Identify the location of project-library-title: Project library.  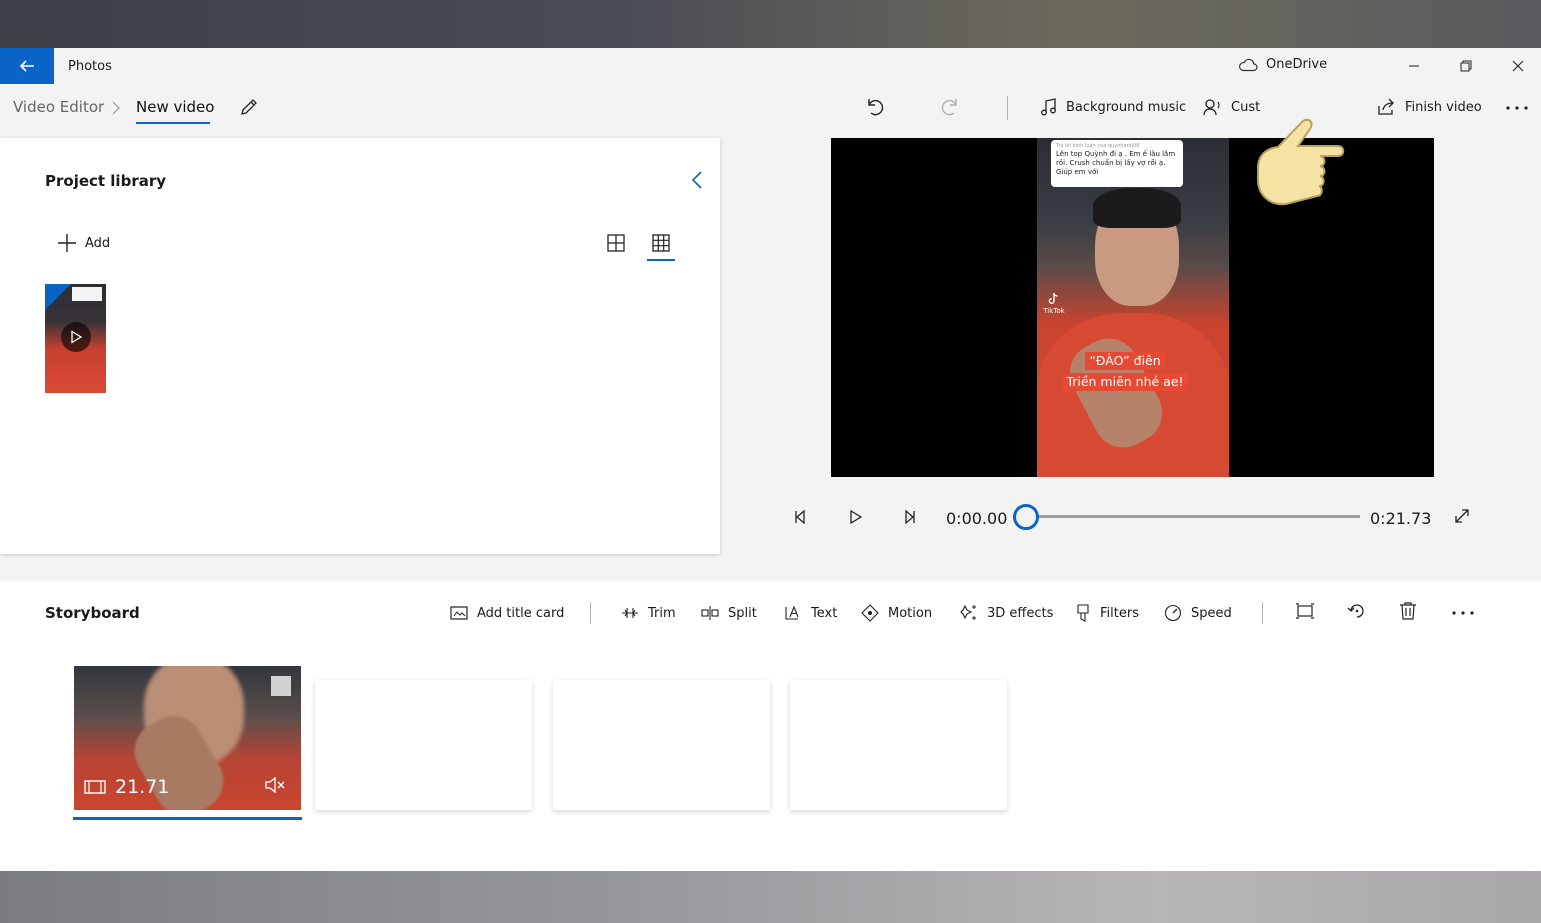
(106, 181).